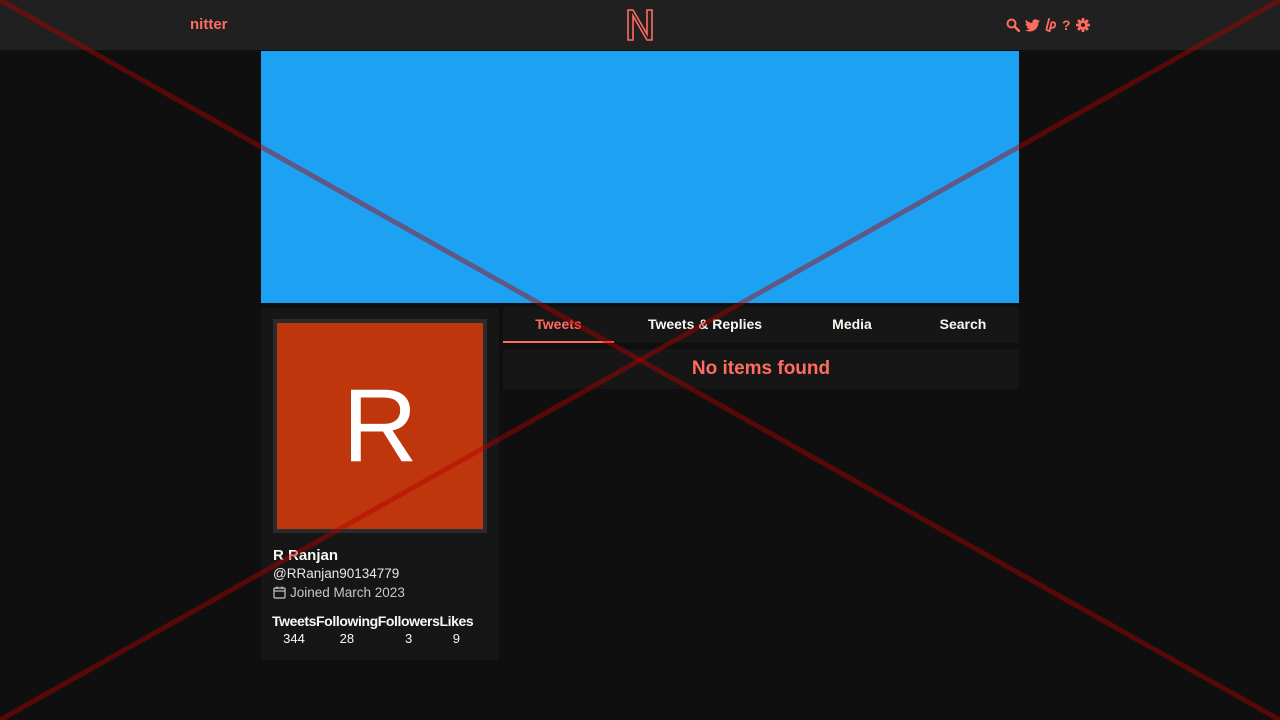 The height and width of the screenshot is (720, 1280). Describe the element at coordinates (852, 325) in the screenshot. I see `tab-media: Media` at that location.